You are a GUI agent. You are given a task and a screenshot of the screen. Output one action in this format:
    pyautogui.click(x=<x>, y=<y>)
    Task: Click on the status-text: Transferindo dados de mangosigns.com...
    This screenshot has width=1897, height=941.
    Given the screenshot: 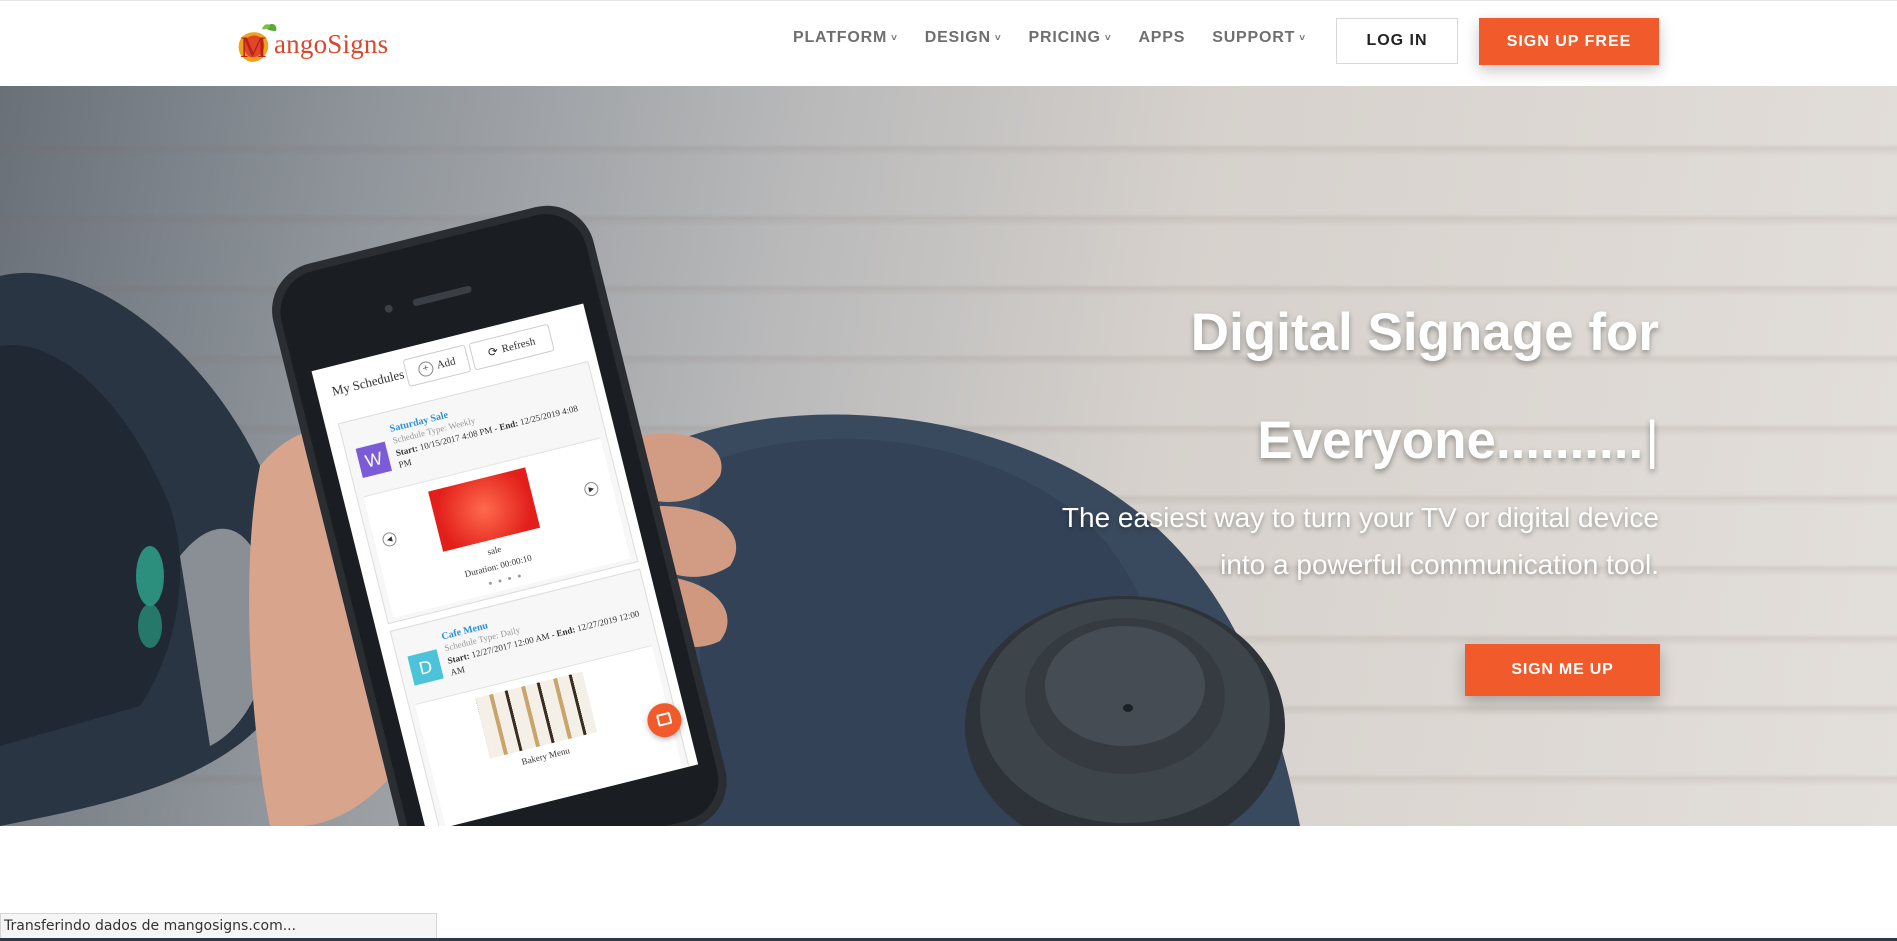 What is the action you would take?
    pyautogui.click(x=150, y=926)
    